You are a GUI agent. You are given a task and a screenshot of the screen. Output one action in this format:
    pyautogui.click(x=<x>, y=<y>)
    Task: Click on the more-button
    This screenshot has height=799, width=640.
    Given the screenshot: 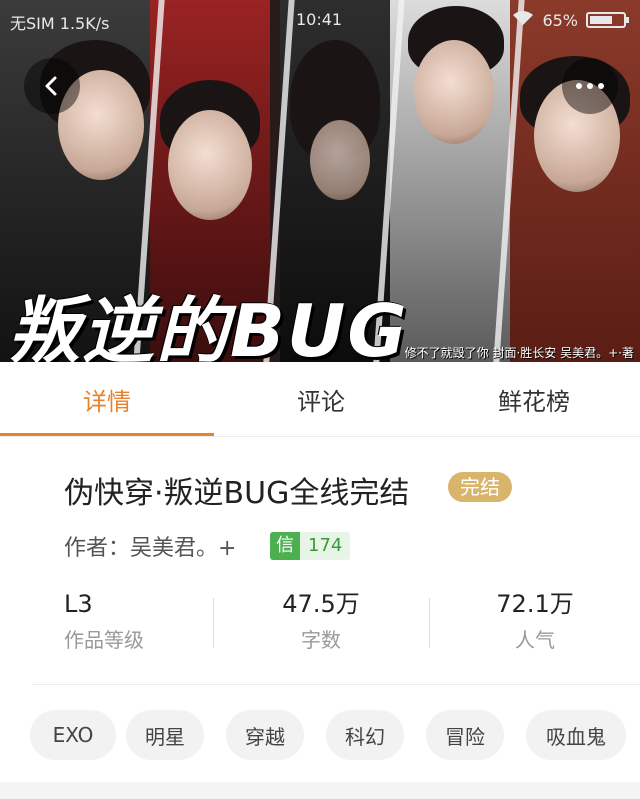 What is the action you would take?
    pyautogui.click(x=590, y=86)
    